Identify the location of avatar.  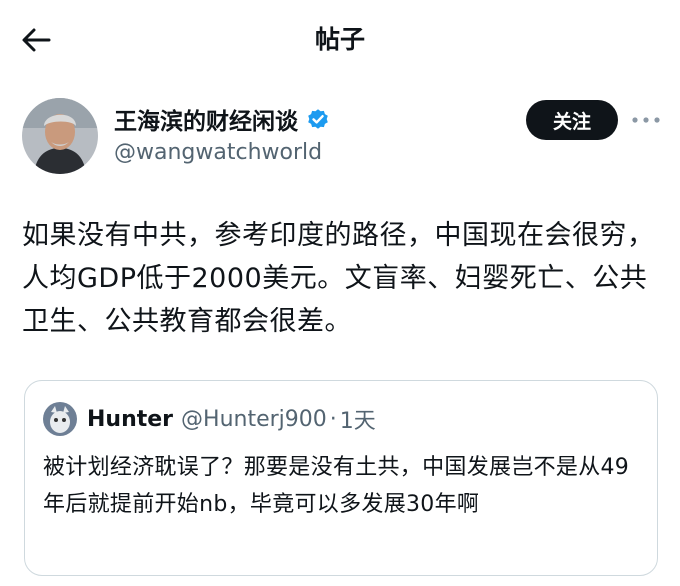
(60, 136).